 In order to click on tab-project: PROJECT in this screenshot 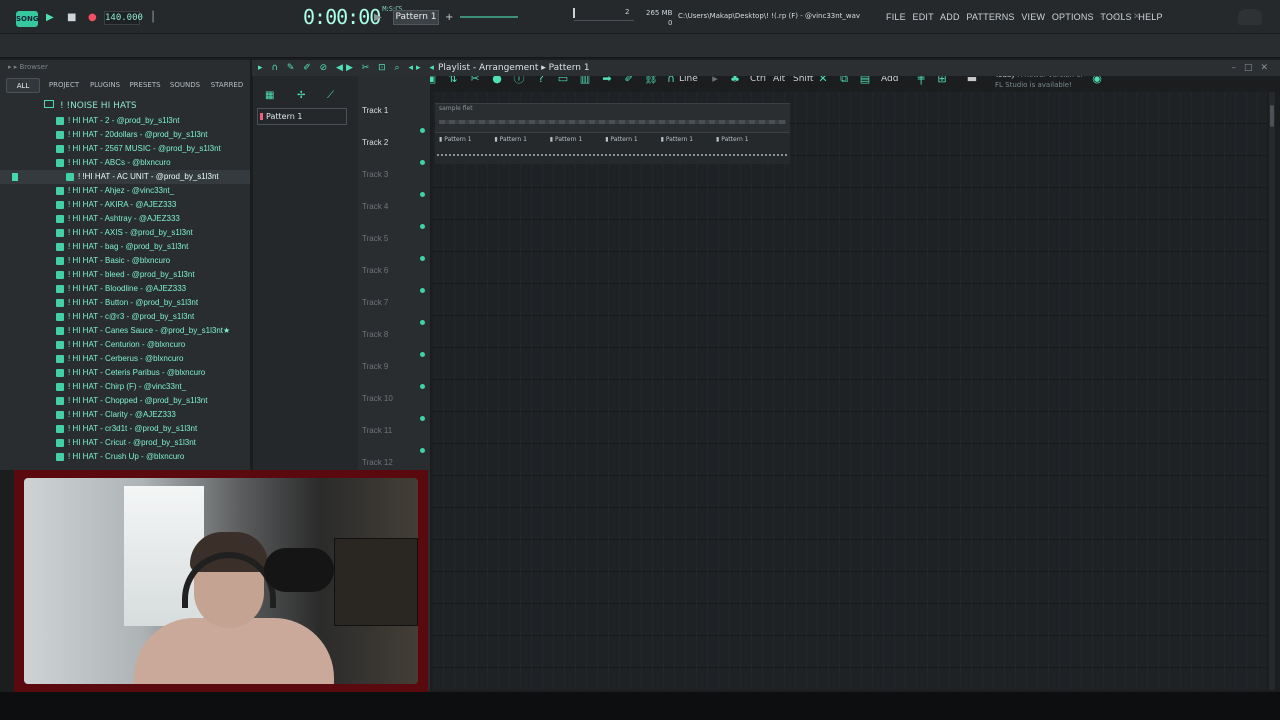, I will do `click(64, 85)`.